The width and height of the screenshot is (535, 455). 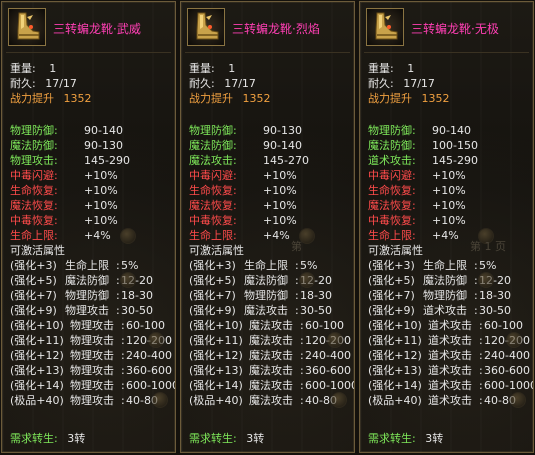 I want to click on refine-row: (强化+11)魔法攻击:120-200, so click(x=270, y=341).